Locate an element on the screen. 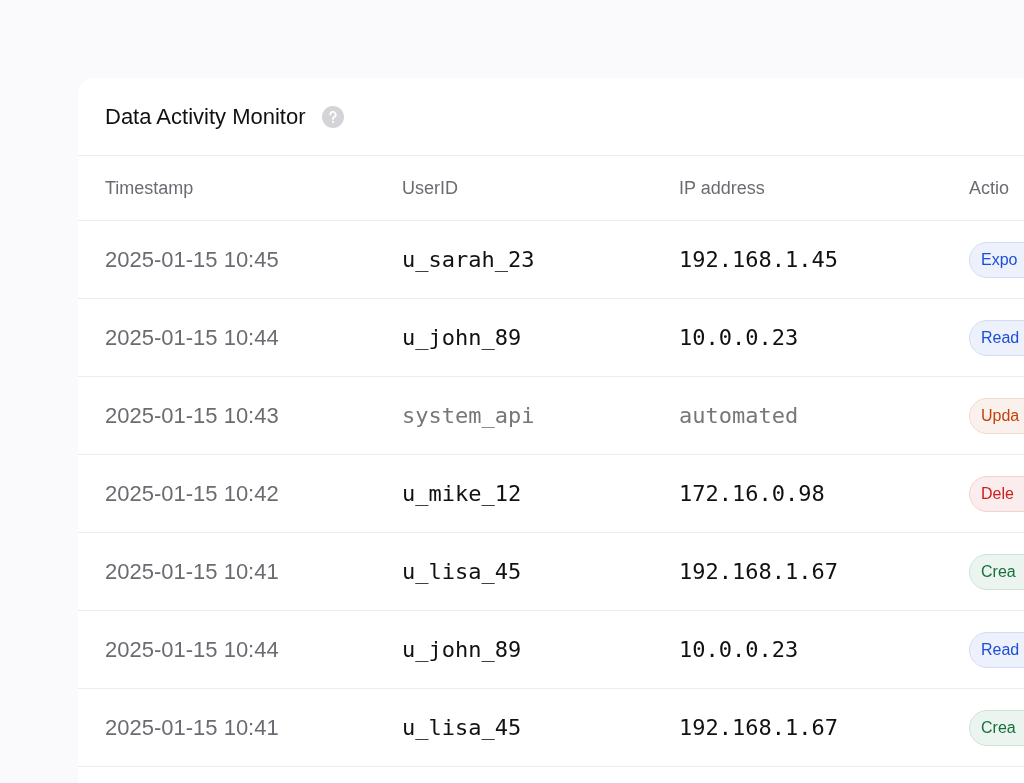 Image resolution: width=1024 pixels, height=783 pixels. card-title: Data Activity Monitor is located at coordinates (205, 116).